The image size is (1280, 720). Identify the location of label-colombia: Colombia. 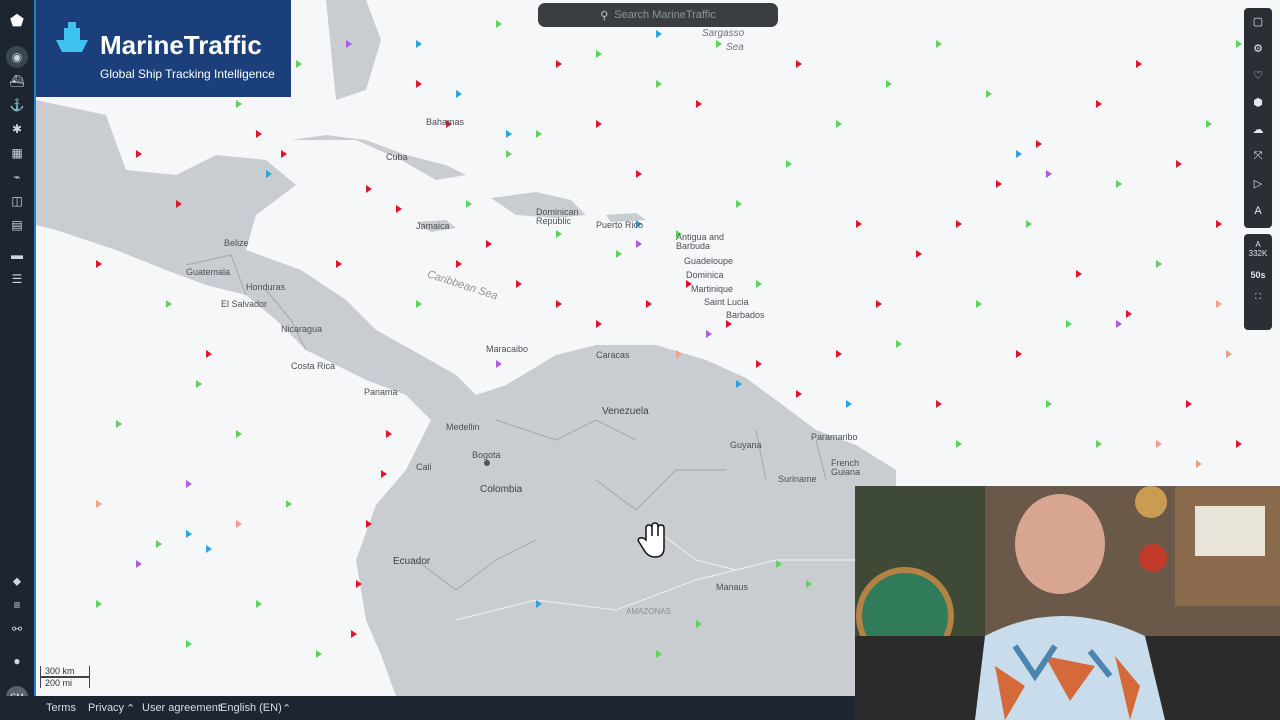
(501, 489).